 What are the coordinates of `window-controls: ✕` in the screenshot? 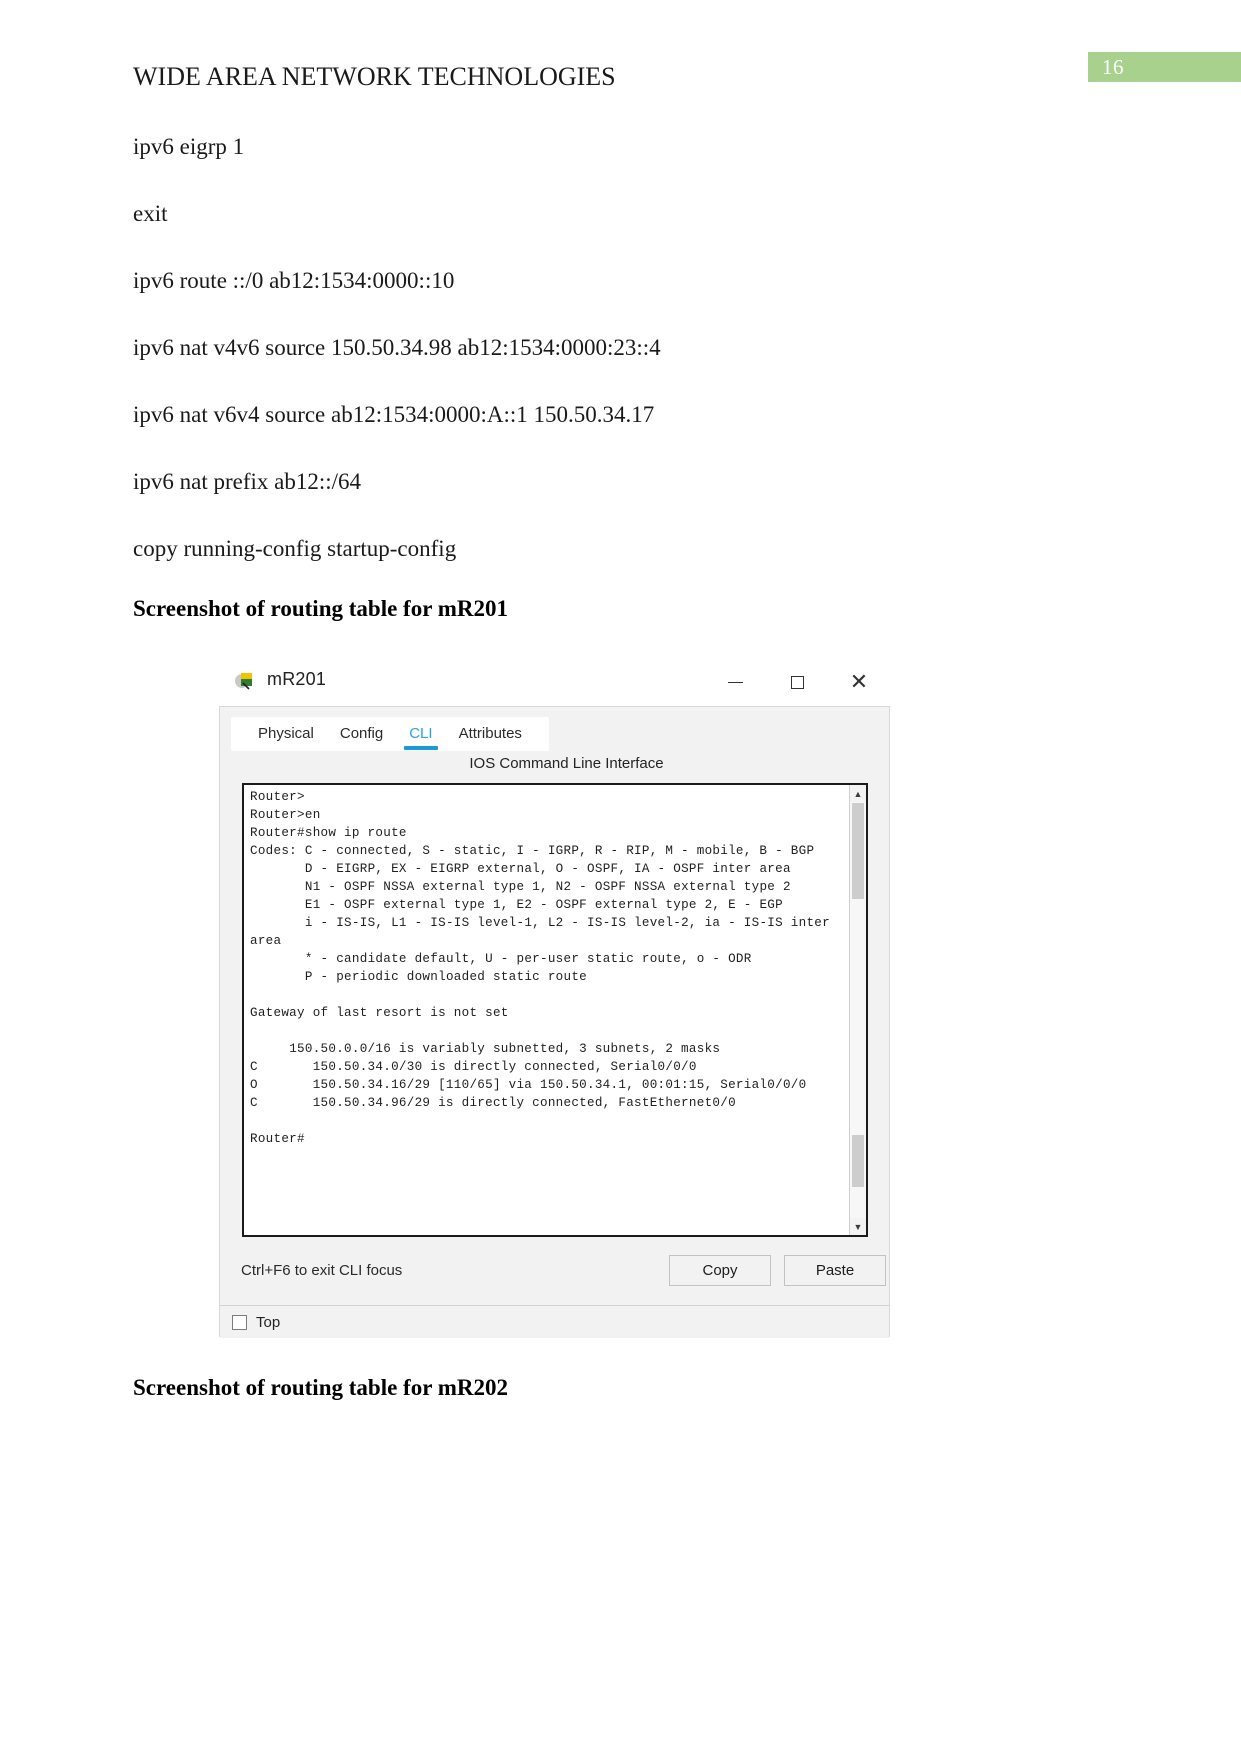 It's located at (797, 682).